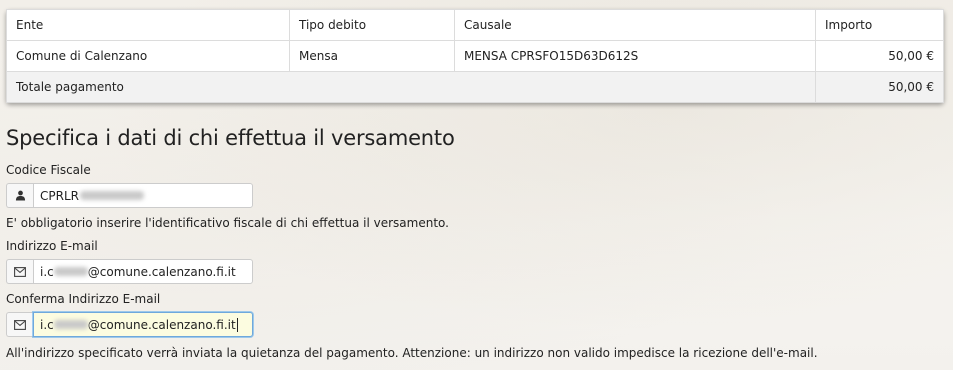 This screenshot has width=953, height=370. I want to click on text-caret, so click(237, 324).